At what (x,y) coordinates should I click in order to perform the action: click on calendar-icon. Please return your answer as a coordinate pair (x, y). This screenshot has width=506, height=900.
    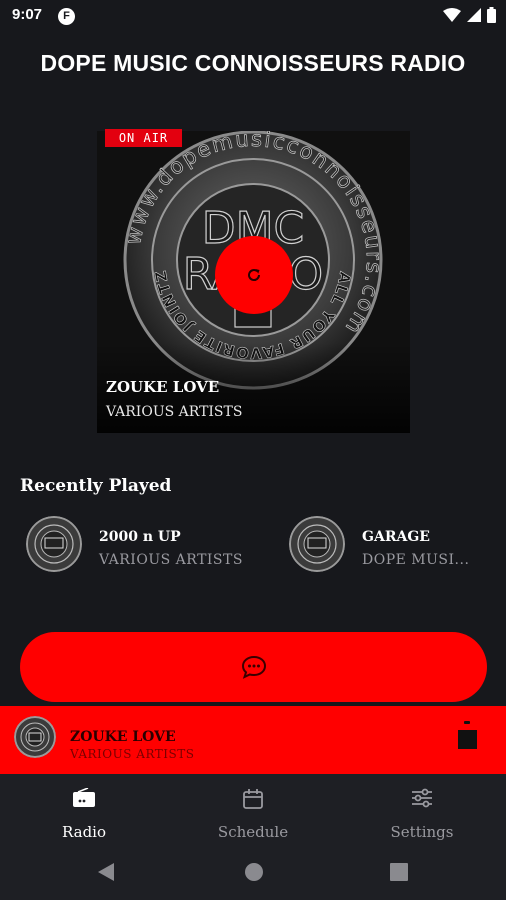
    Looking at the image, I should click on (253, 799).